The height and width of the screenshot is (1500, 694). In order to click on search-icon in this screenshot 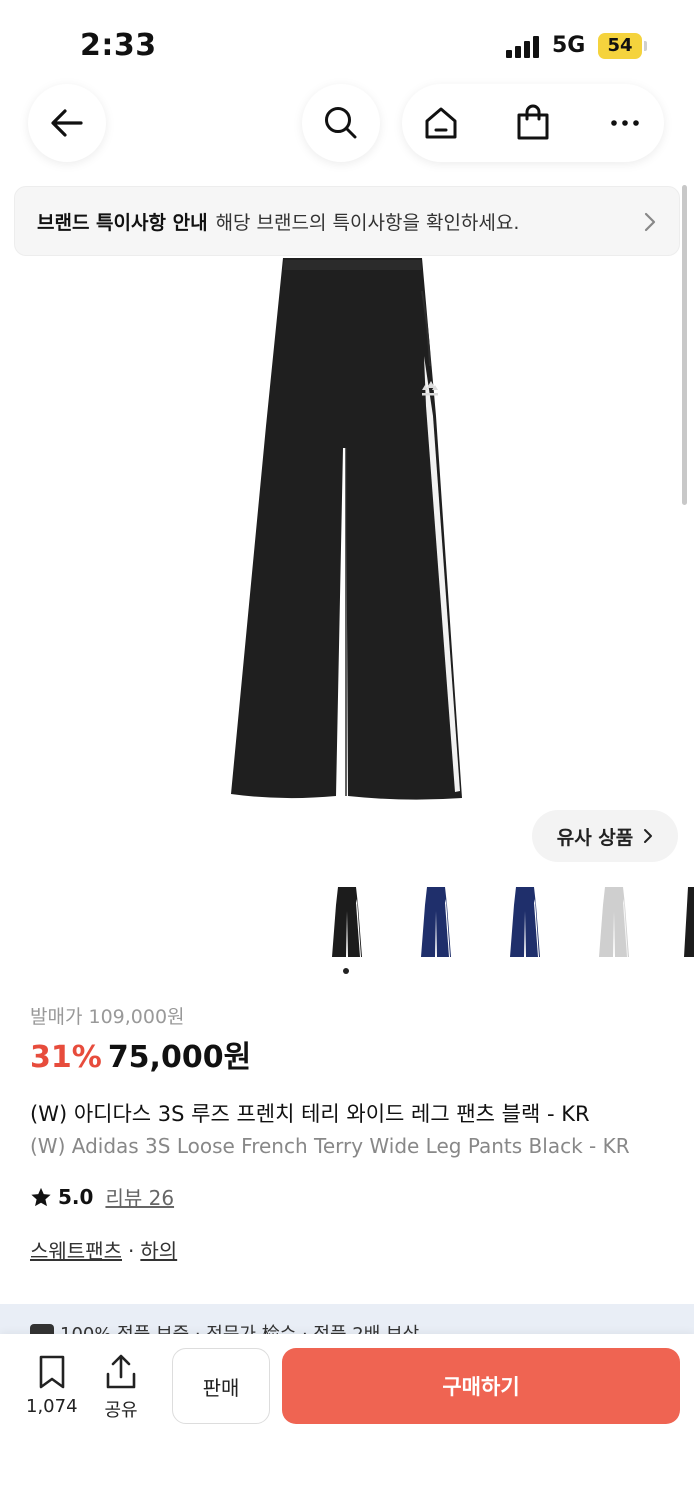, I will do `click(341, 123)`.